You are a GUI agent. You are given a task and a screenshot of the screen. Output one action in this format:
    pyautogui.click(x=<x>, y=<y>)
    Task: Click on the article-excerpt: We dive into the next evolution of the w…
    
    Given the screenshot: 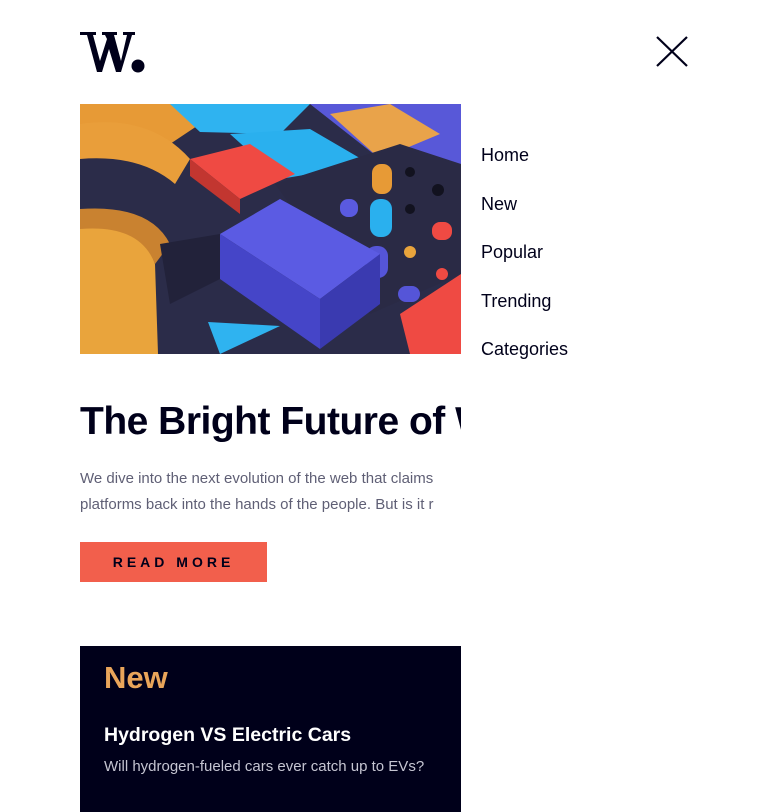 What is the action you would take?
    pyautogui.click(x=270, y=492)
    